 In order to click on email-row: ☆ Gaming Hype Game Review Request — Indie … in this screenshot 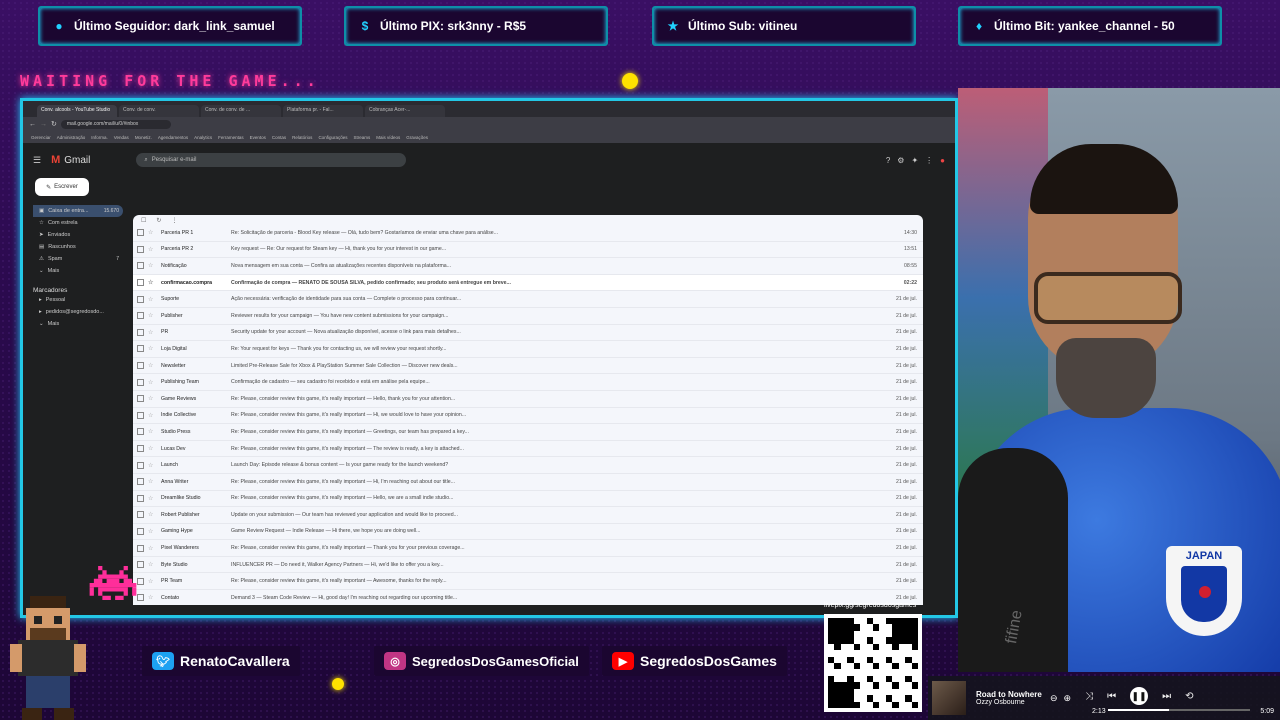, I will do `click(528, 532)`.